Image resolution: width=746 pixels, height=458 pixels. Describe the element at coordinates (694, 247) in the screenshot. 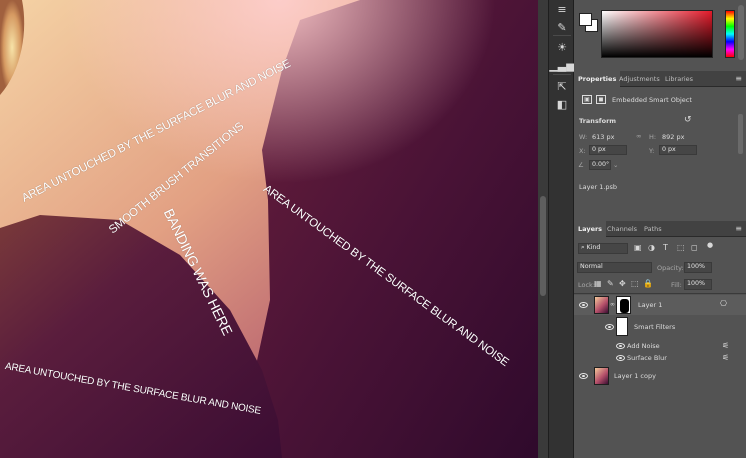

I see `smart-object-filter-icon: ◻` at that location.